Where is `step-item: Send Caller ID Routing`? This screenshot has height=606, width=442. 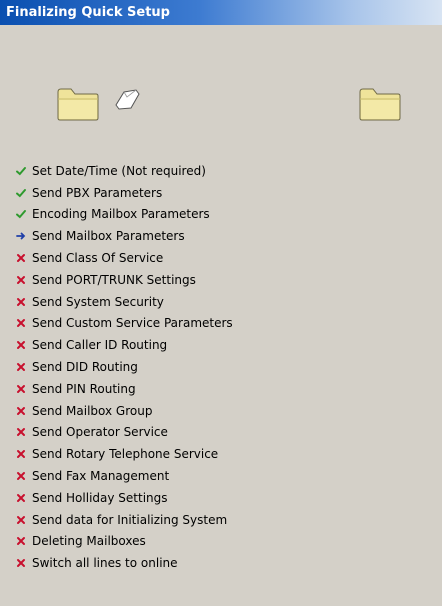 step-item: Send Caller ID Routing is located at coordinates (124, 345).